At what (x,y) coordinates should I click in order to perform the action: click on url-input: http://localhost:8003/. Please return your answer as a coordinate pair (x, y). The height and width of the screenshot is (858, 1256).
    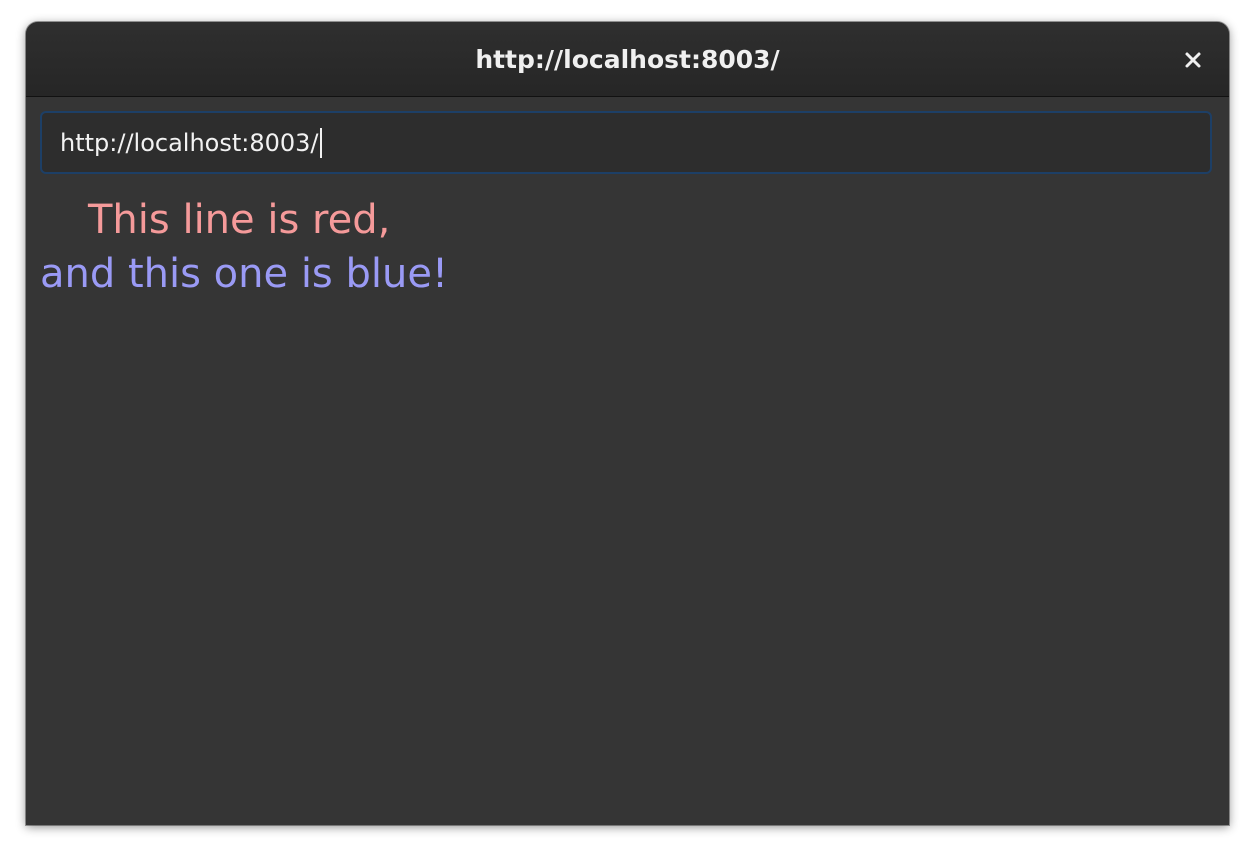
    Looking at the image, I should click on (626, 142).